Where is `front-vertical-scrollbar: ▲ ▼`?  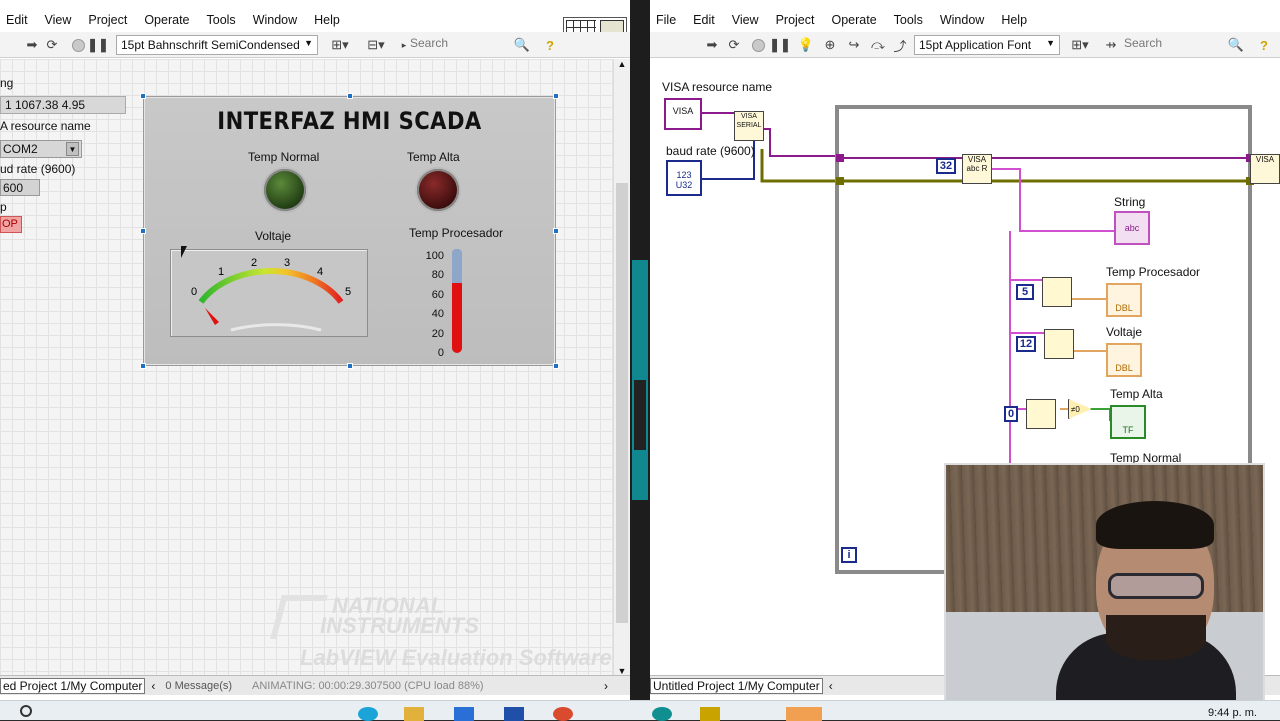 front-vertical-scrollbar: ▲ ▼ is located at coordinates (621, 367).